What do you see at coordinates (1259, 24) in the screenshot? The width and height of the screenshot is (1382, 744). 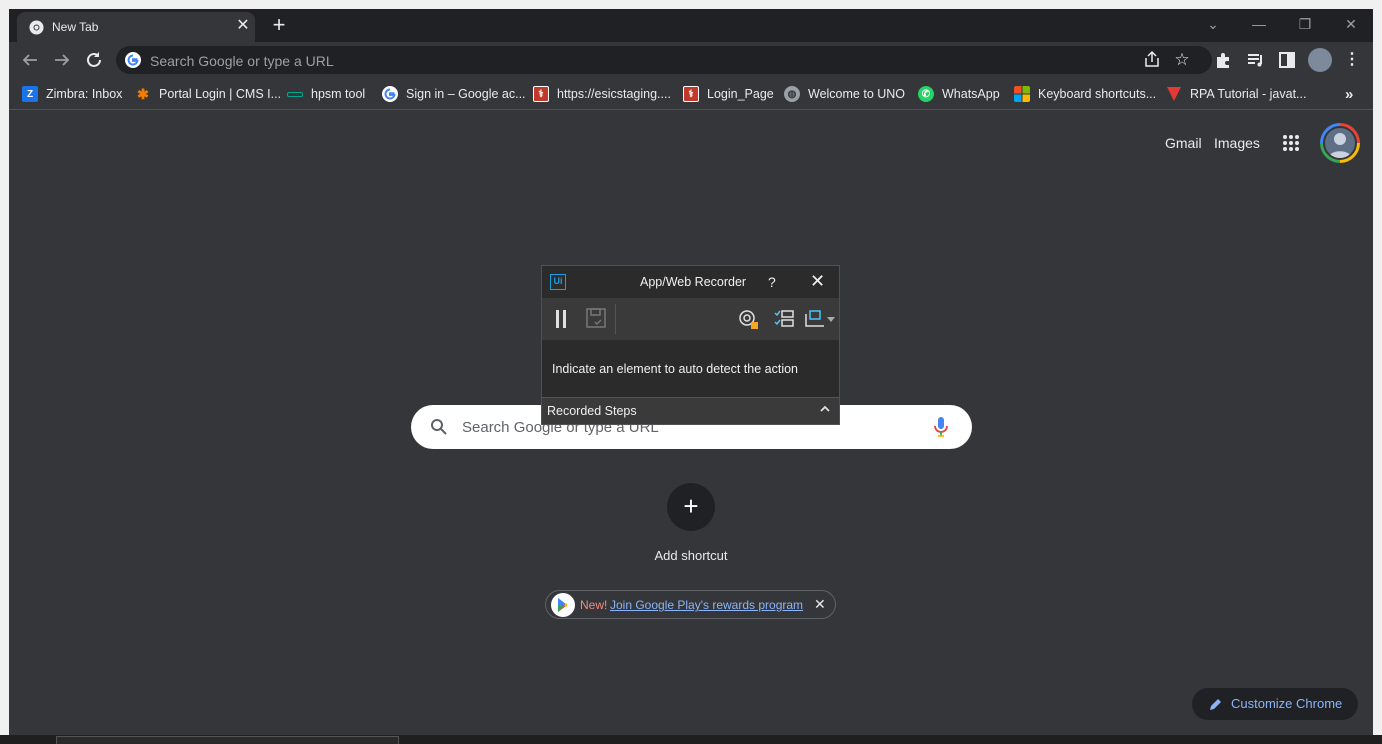 I see `minimize-button: —` at bounding box center [1259, 24].